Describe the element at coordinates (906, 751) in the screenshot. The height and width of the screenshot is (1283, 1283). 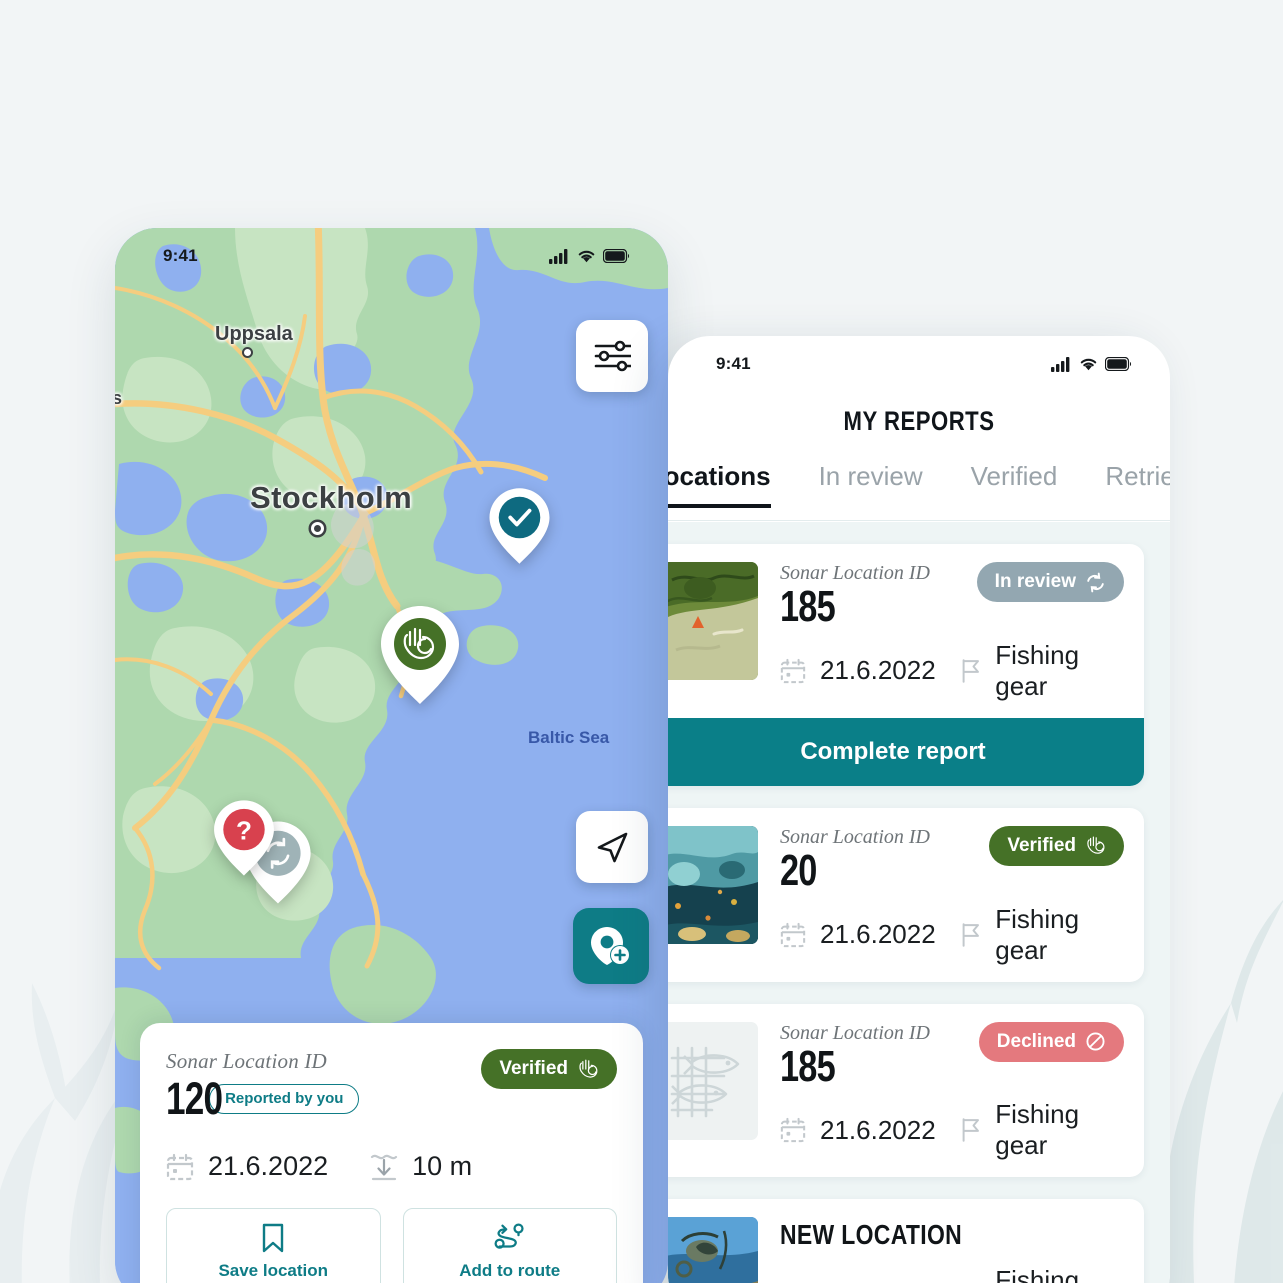
I see `complete-report-button: Complete report` at that location.